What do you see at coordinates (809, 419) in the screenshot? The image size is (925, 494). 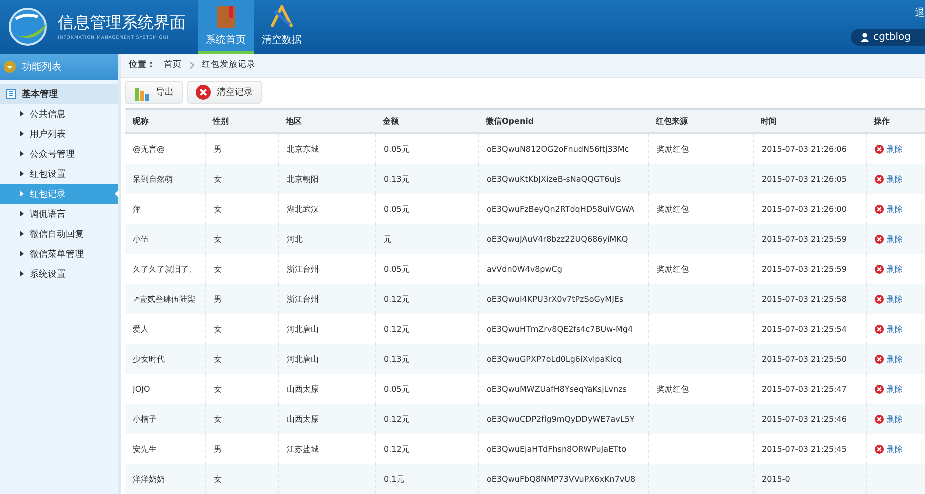 I see `table-cell: 2015-07-03 21:25:46` at bounding box center [809, 419].